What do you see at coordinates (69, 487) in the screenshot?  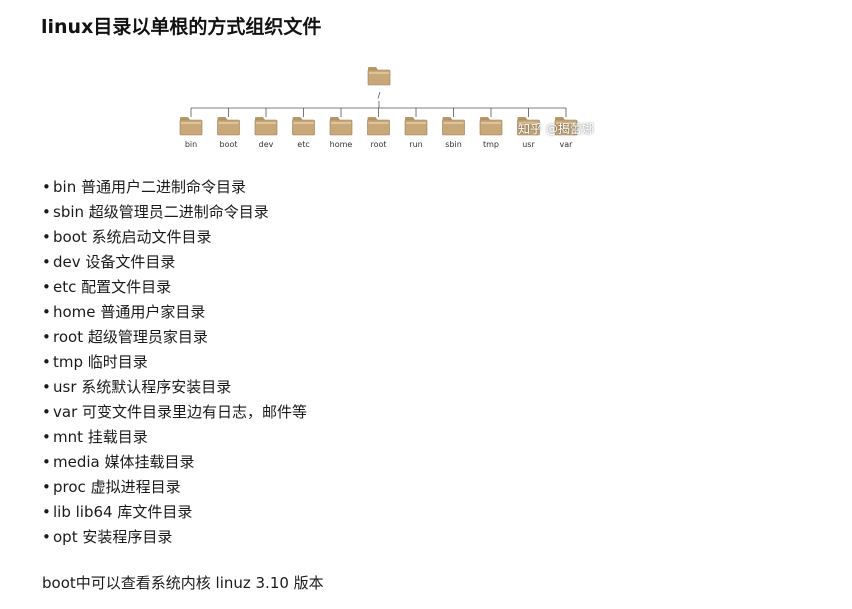 I see `dir-name: proc` at bounding box center [69, 487].